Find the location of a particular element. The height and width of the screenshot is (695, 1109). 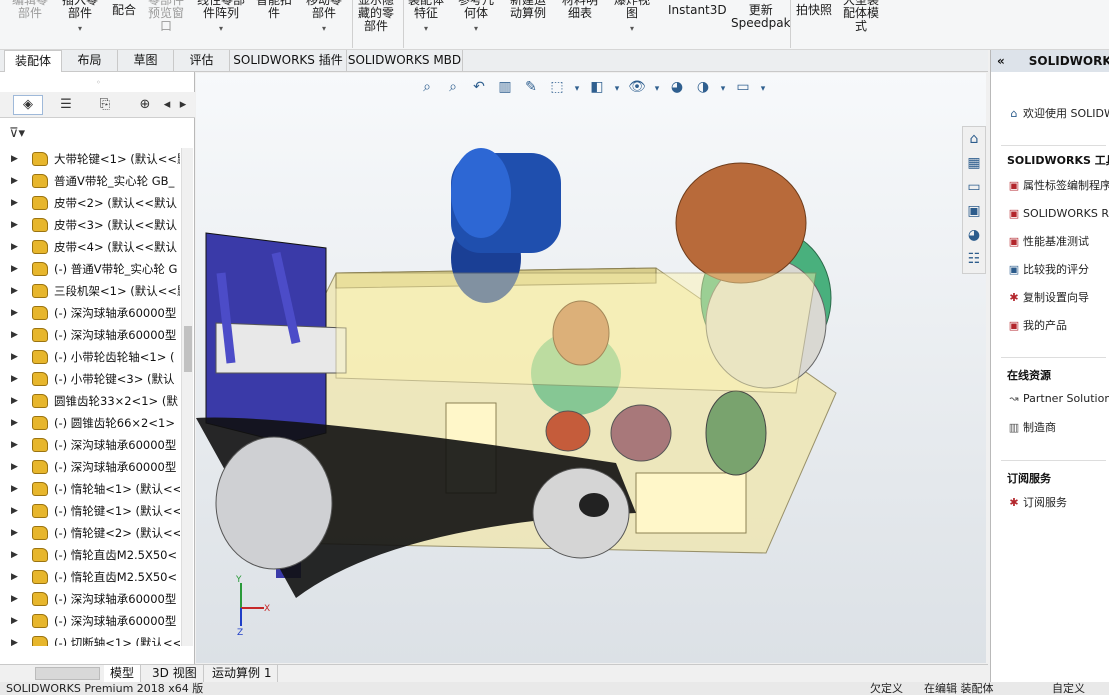

tab-solidworks-mbd: SOLIDWORKS MBD is located at coordinates (405, 61).